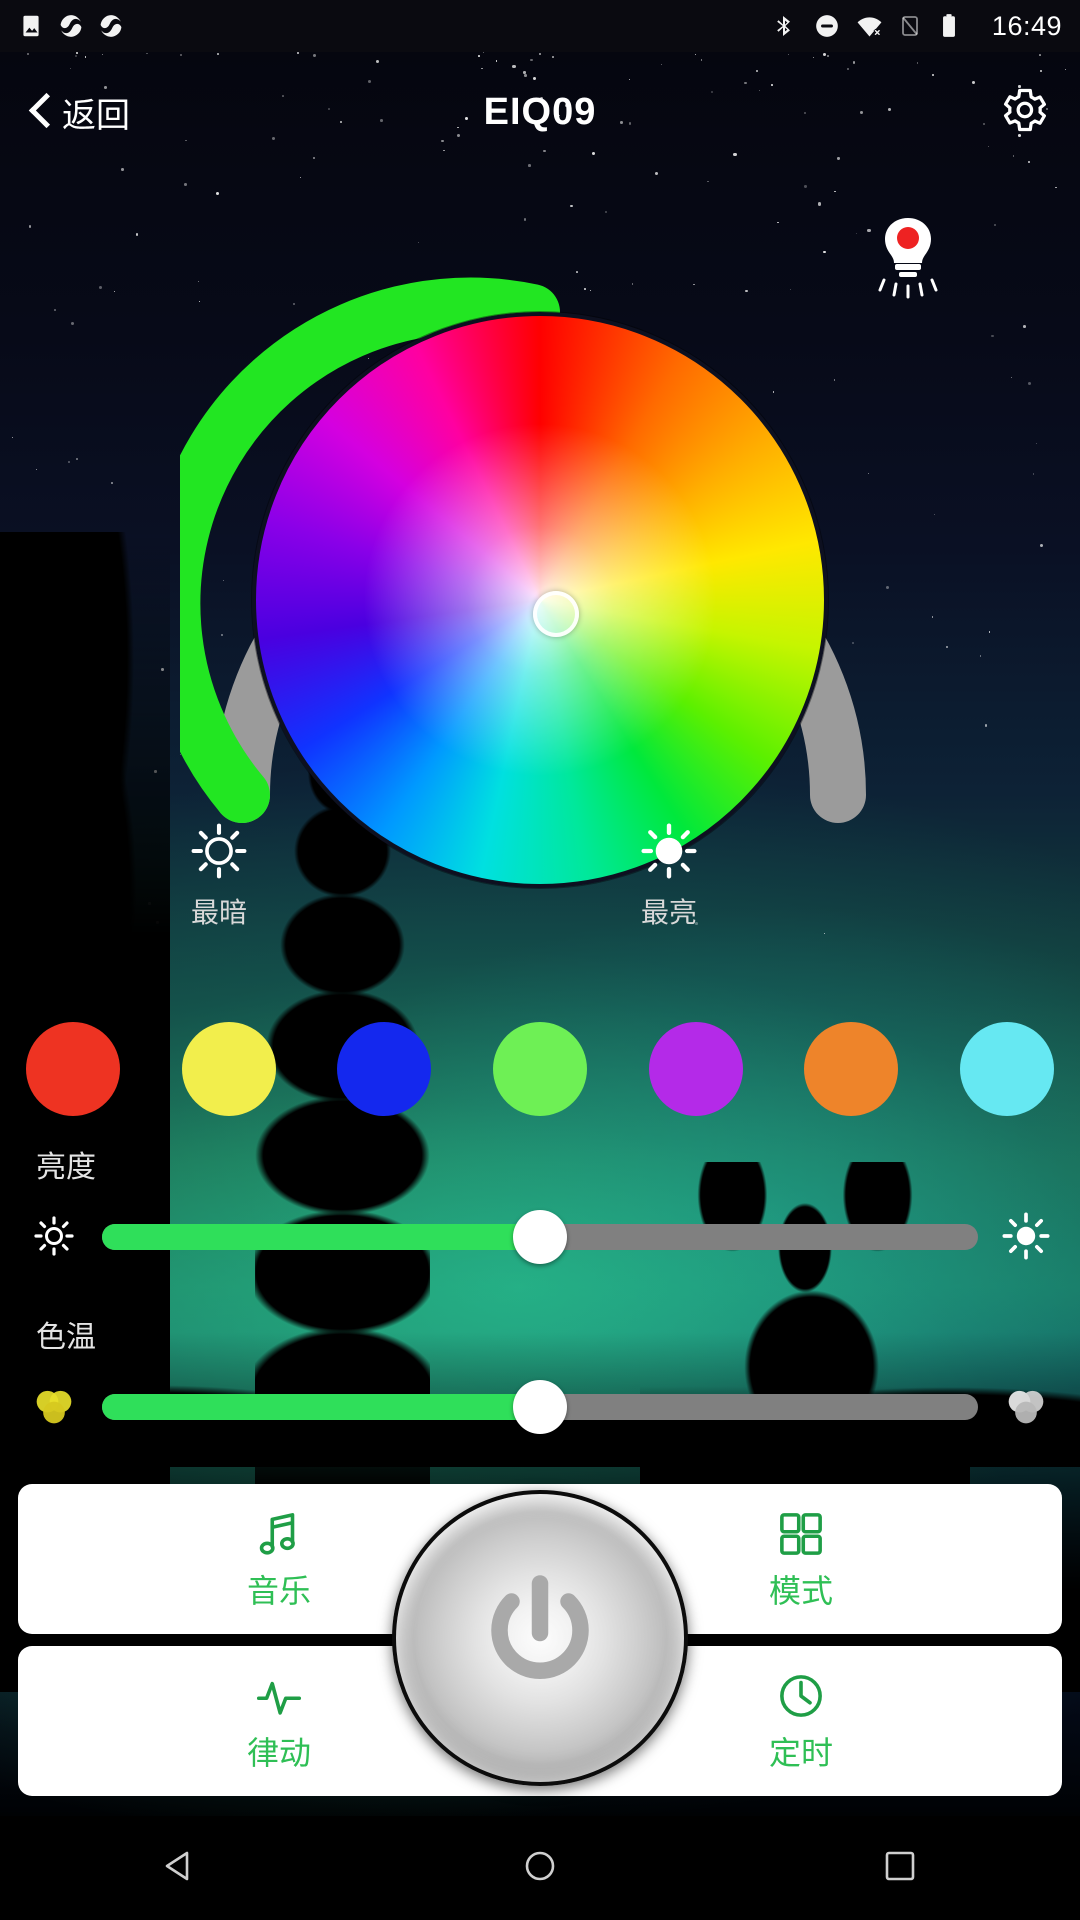  I want to click on back-button-label: 返回, so click(96, 115).